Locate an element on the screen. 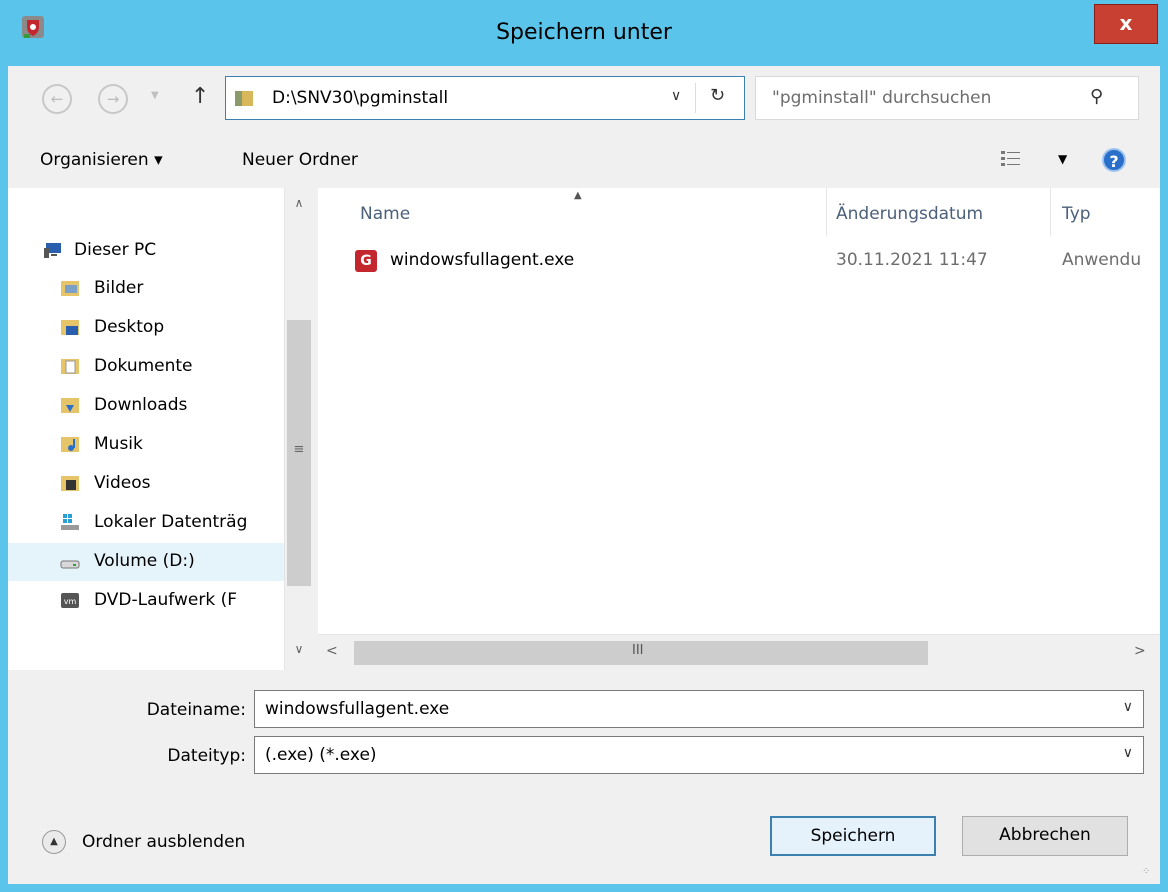 The height and width of the screenshot is (892, 1168). sidebar-item-dokumente: Dokumente is located at coordinates (146, 367).